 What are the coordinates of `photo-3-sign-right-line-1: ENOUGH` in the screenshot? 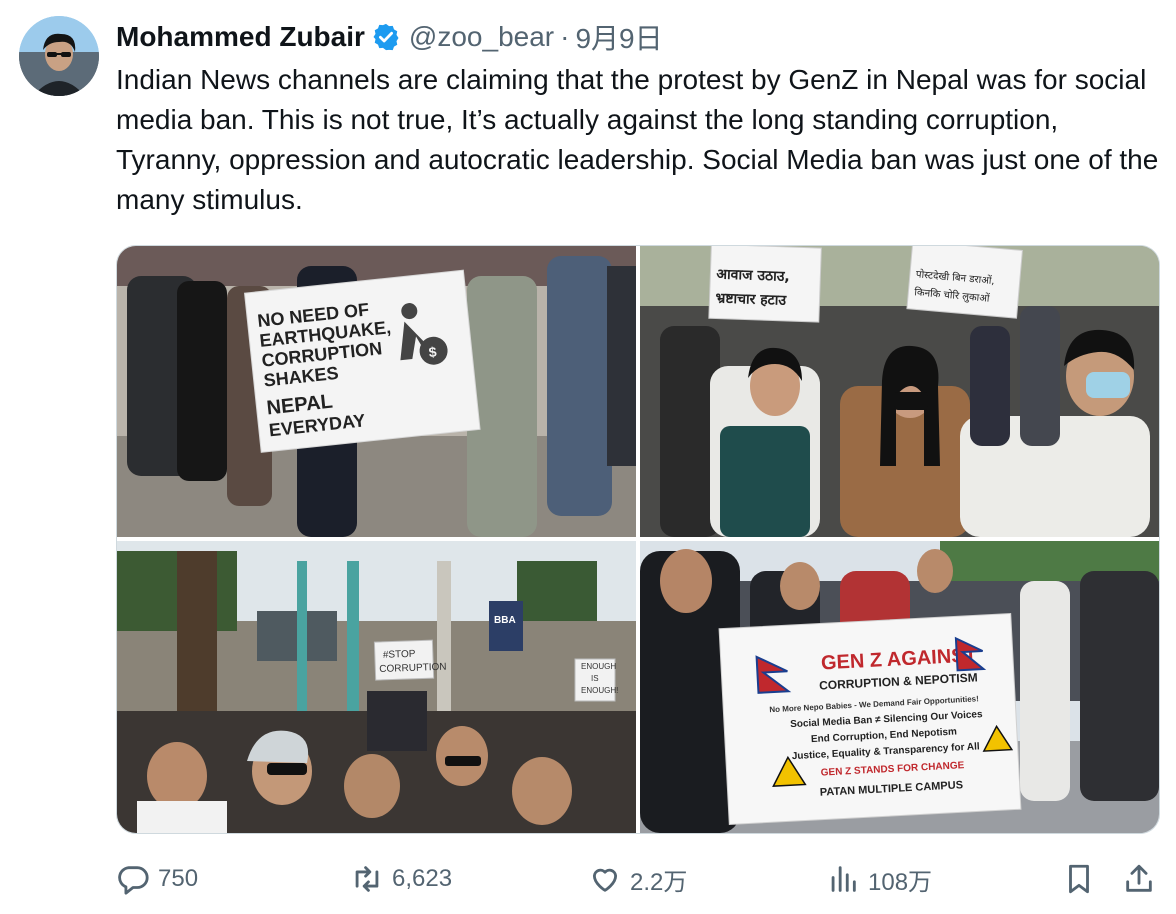 It's located at (598, 666).